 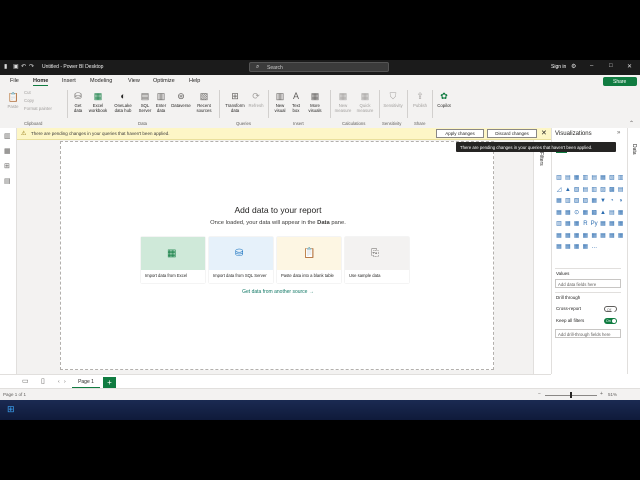 I want to click on new-measure-button: ▦ New measure, so click(x=343, y=102).